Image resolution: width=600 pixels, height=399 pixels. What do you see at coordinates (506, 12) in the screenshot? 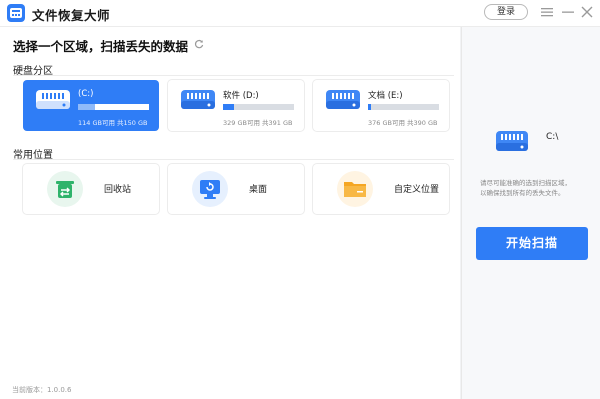
I see `login-button: 登录` at bounding box center [506, 12].